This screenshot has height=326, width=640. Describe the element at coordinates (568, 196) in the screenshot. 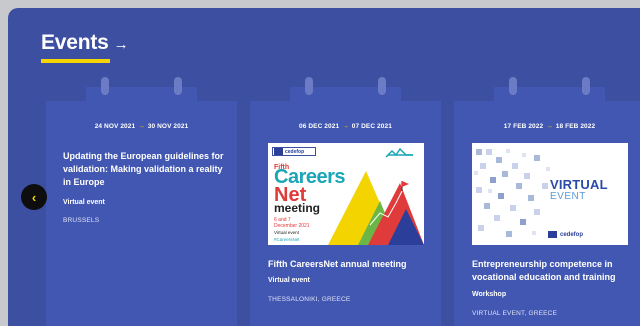

I see `image-line-2: EVENT` at that location.